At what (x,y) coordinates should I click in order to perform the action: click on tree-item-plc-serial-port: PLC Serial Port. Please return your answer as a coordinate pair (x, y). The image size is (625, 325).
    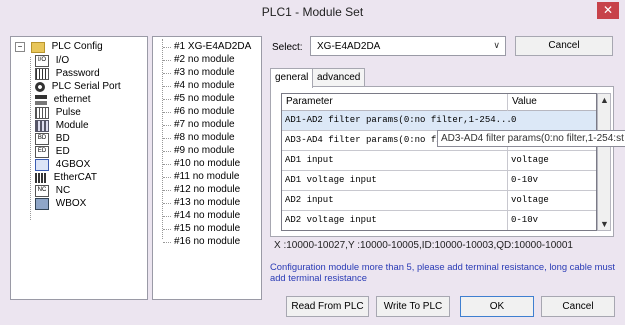
    Looking at the image, I should click on (78, 87).